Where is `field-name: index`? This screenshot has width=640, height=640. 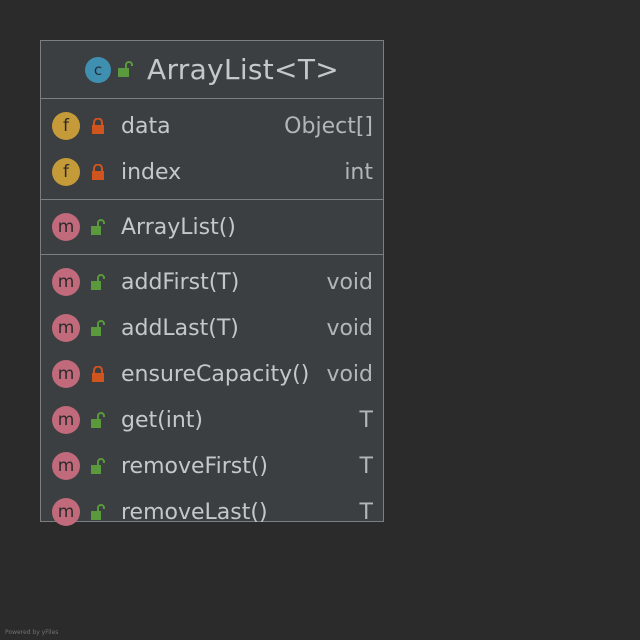 field-name: index is located at coordinates (151, 172).